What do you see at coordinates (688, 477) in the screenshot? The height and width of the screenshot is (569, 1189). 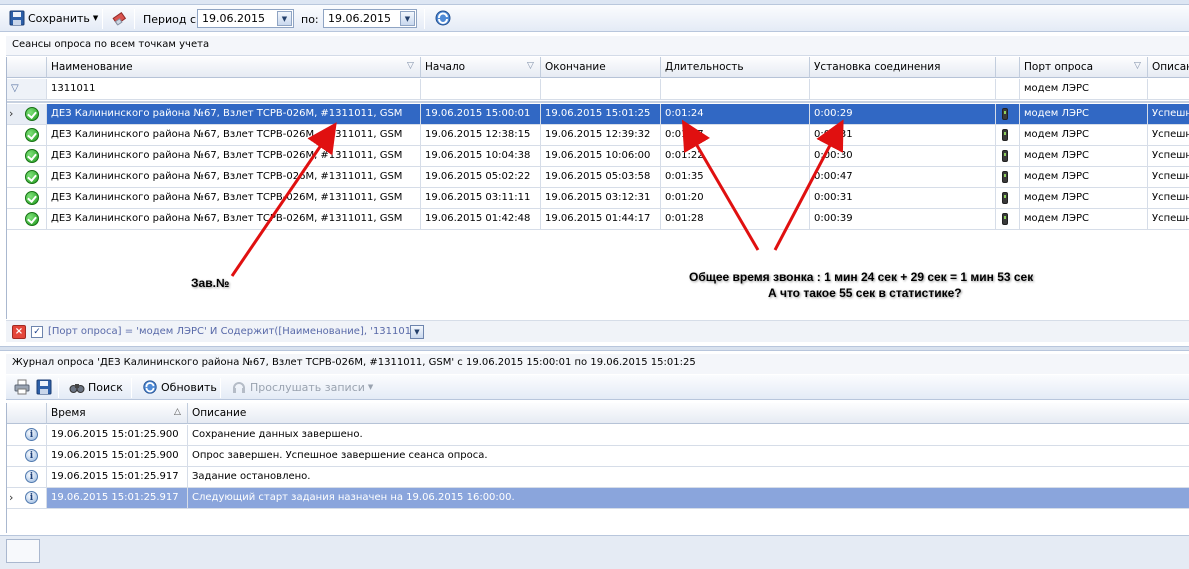 I see `journal-cell-description: Задание остановлено.` at bounding box center [688, 477].